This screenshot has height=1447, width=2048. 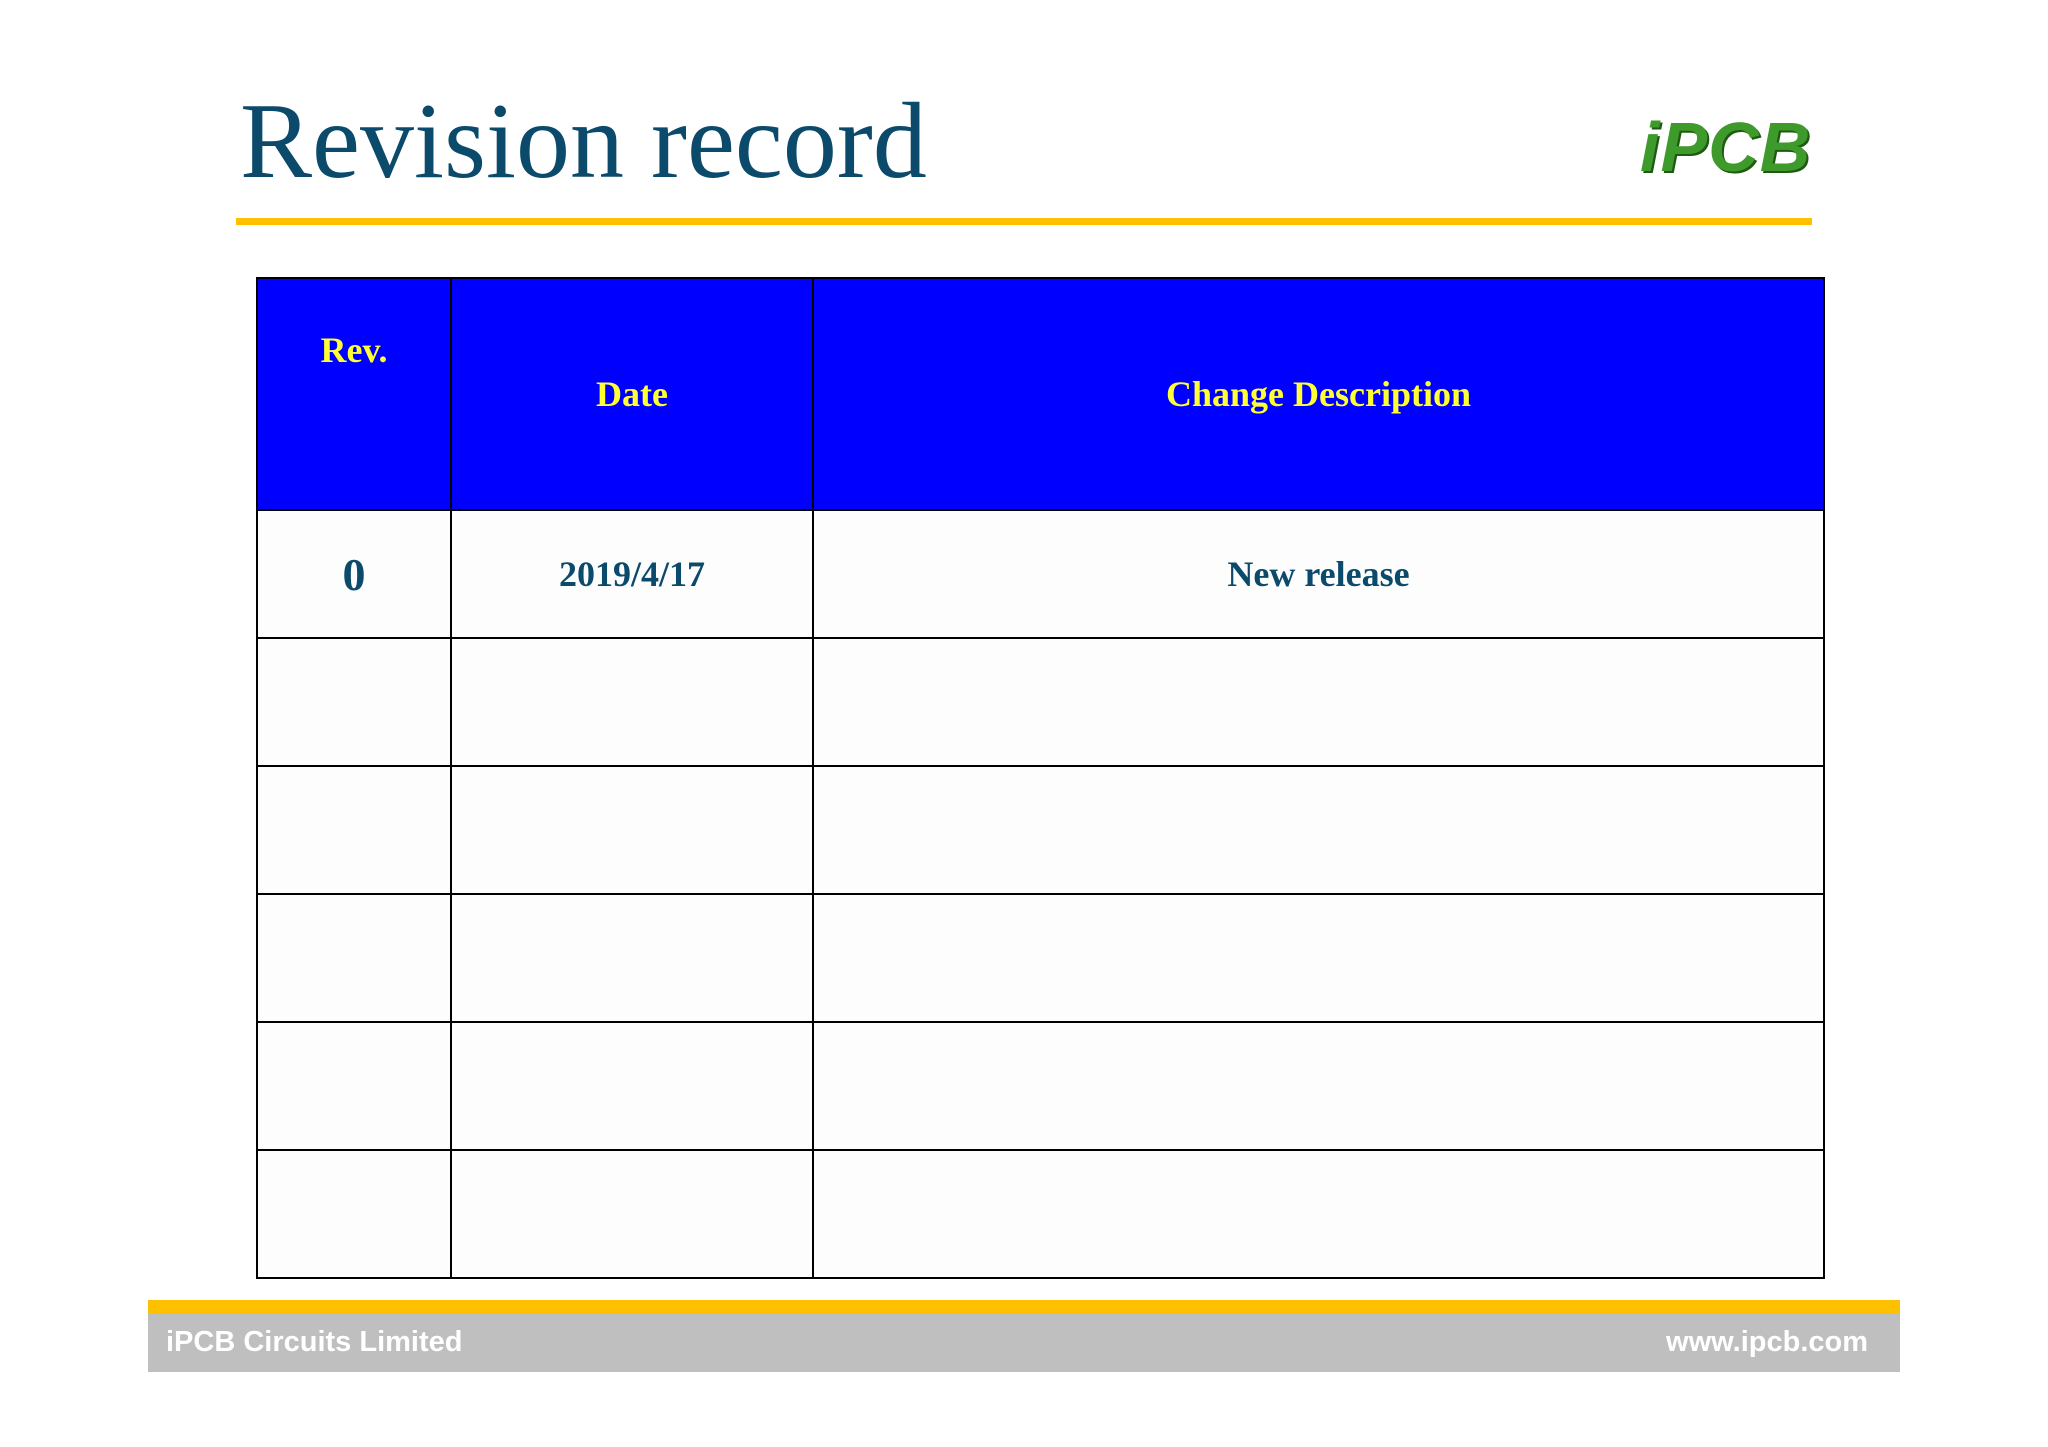 I want to click on footer-website: www.ipcb.com, so click(x=1767, y=1342).